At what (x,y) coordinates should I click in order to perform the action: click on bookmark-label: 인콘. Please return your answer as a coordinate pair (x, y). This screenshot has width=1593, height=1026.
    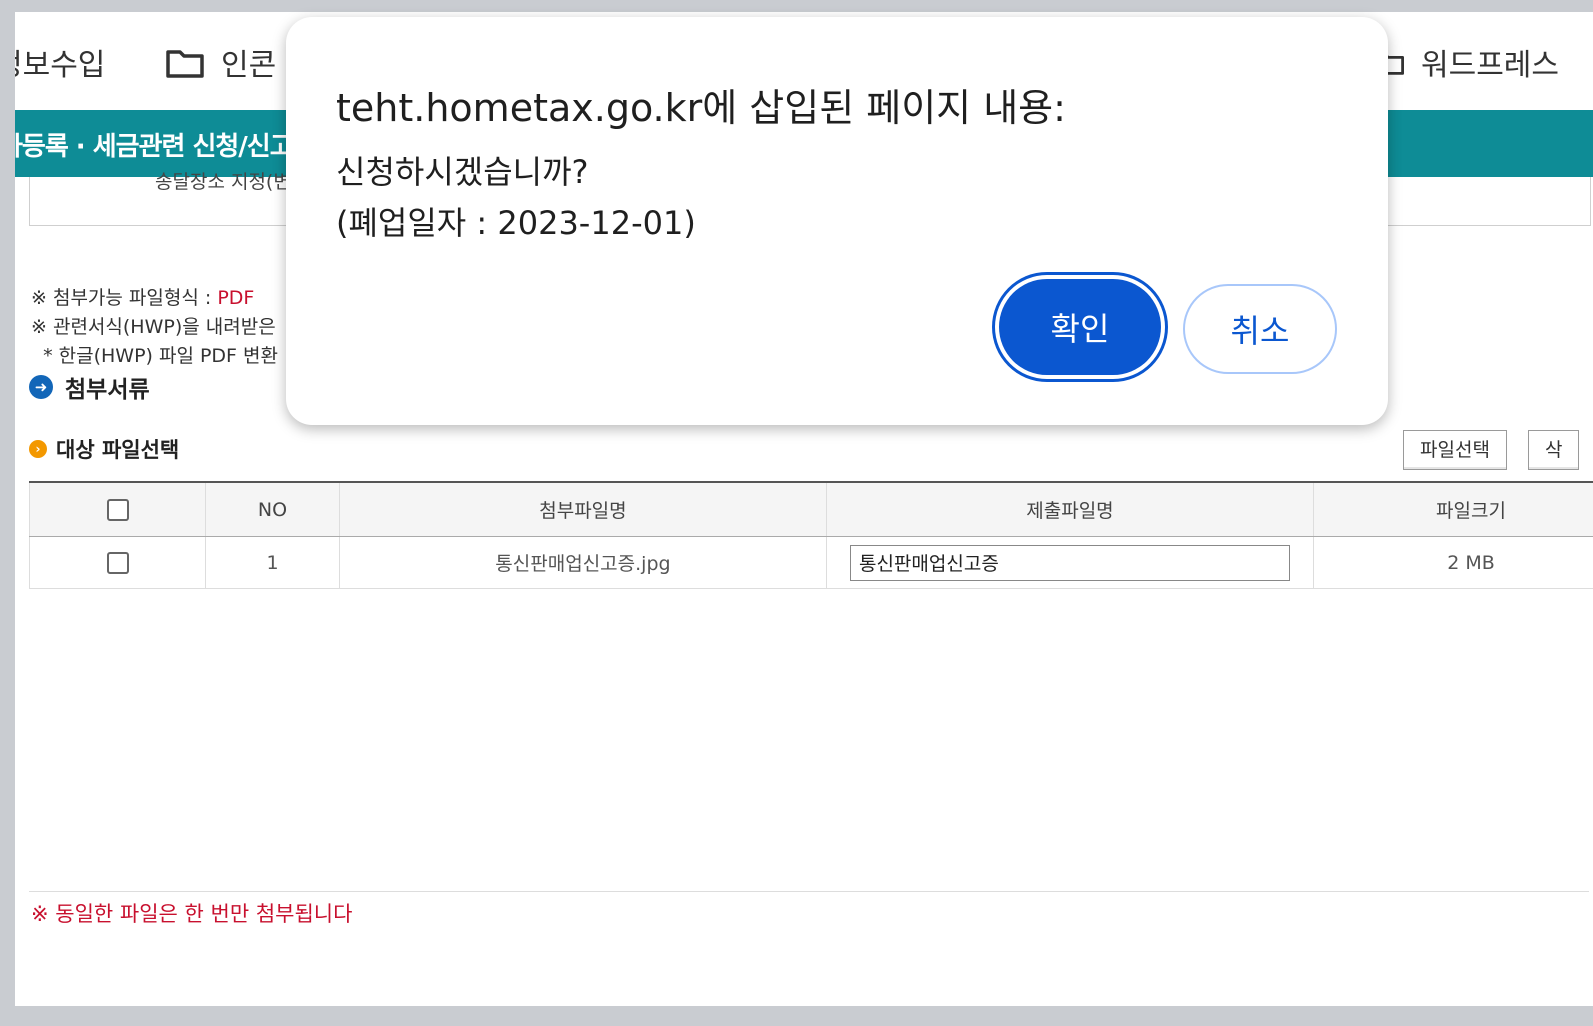
    Looking at the image, I should click on (249, 65).